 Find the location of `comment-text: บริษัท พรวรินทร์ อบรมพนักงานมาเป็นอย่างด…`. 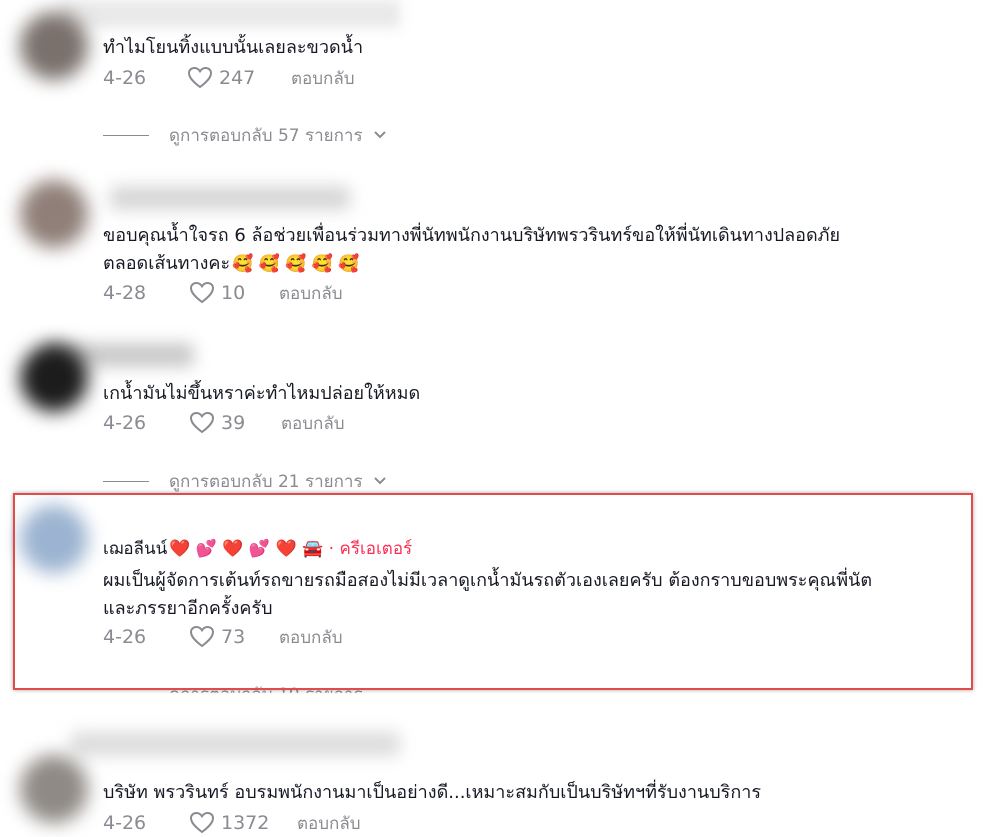

comment-text: บริษัท พรวรินทร์ อบรมพนักงานมาเป็นอย่างด… is located at coordinates (432, 792).